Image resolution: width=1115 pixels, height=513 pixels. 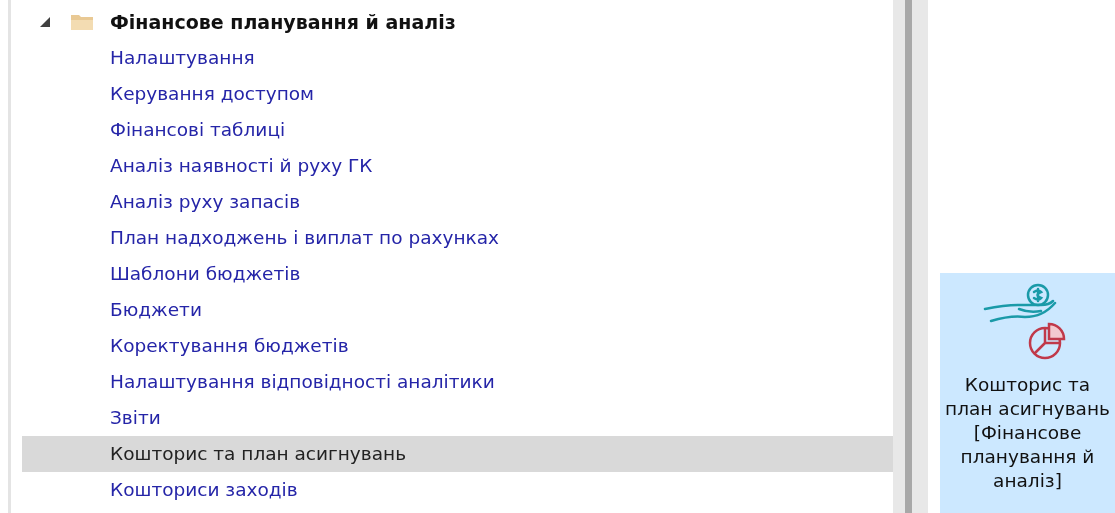 What do you see at coordinates (82, 22) in the screenshot?
I see `folder-icon` at bounding box center [82, 22].